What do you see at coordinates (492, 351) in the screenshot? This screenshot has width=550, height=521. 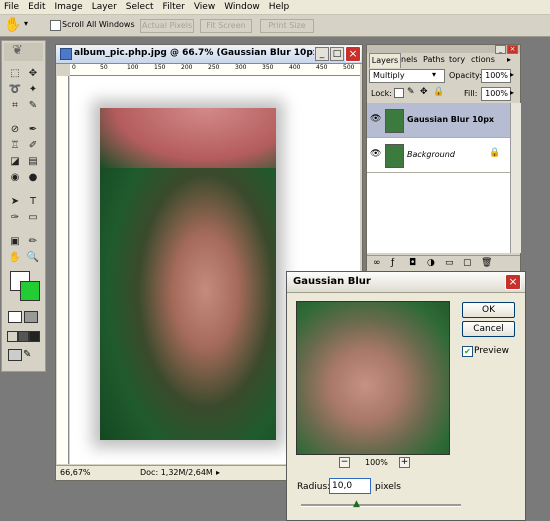 I see `preview-label: Preview` at bounding box center [492, 351].